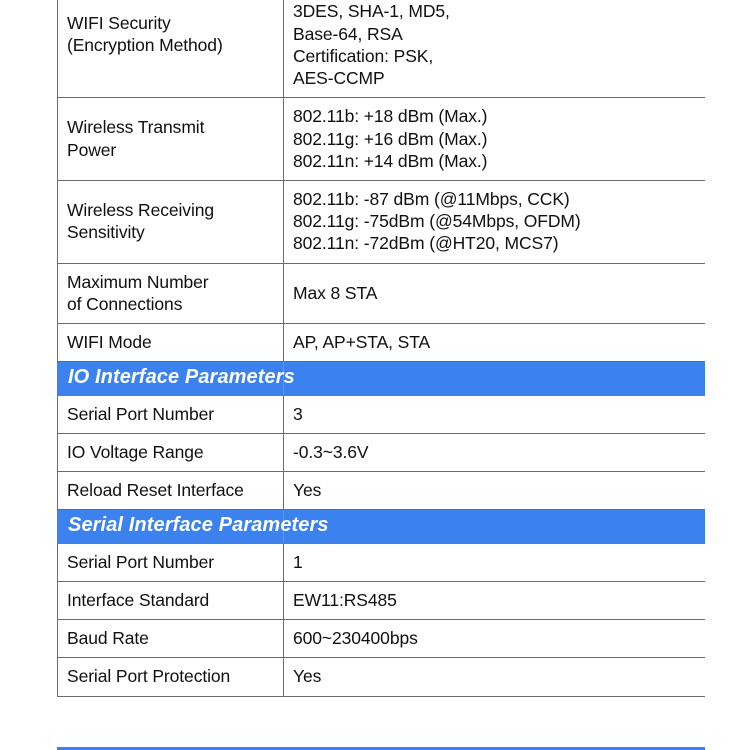 This screenshot has width=750, height=750. Describe the element at coordinates (170, 293) in the screenshot. I see `row-label-cell: Maximum Number of Connections` at that location.